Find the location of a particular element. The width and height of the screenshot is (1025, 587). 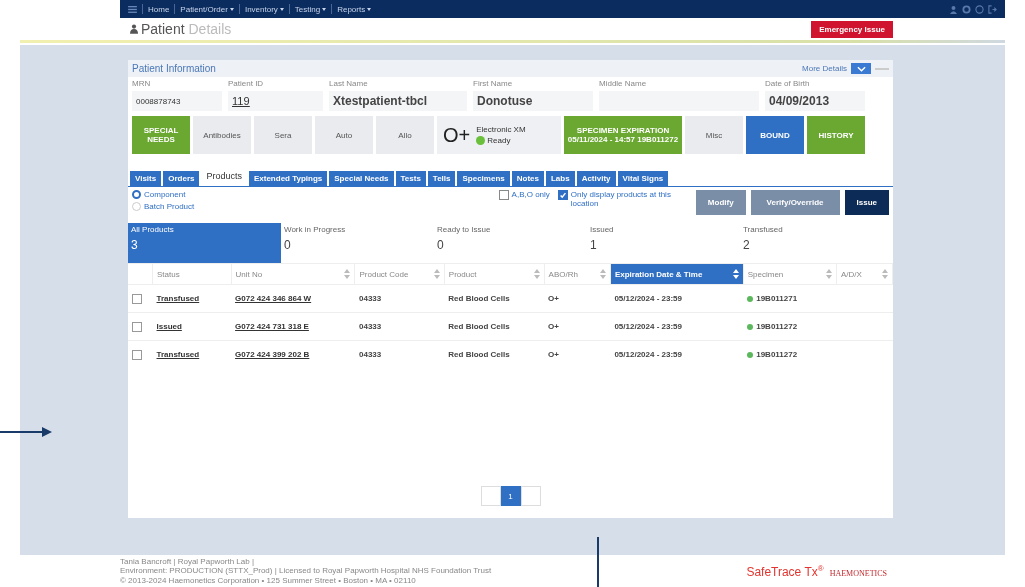

emergency-issue-button: Emergency Issue is located at coordinates (852, 29).